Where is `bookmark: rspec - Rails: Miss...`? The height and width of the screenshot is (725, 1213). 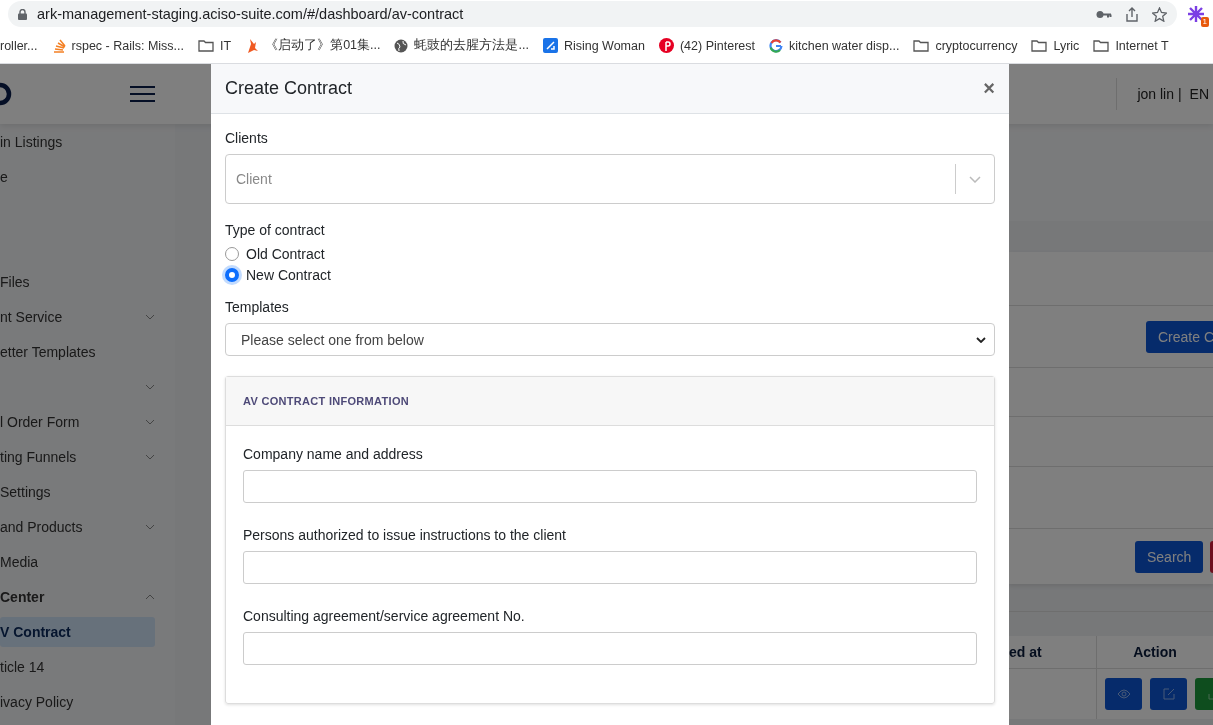
bookmark: rspec - Rails: Miss... is located at coordinates (128, 45).